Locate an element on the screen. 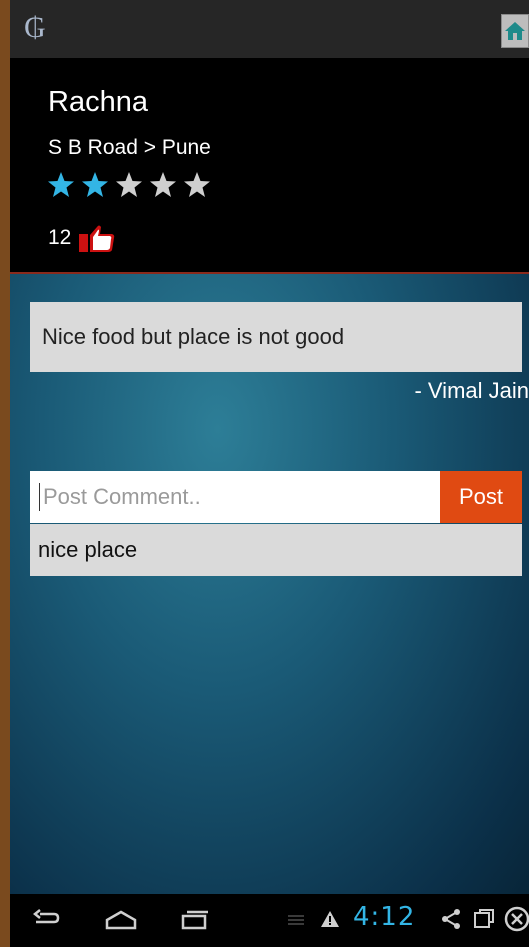 Image resolution: width=529 pixels, height=947 pixels. close-circle-icon is located at coordinates (516, 919).